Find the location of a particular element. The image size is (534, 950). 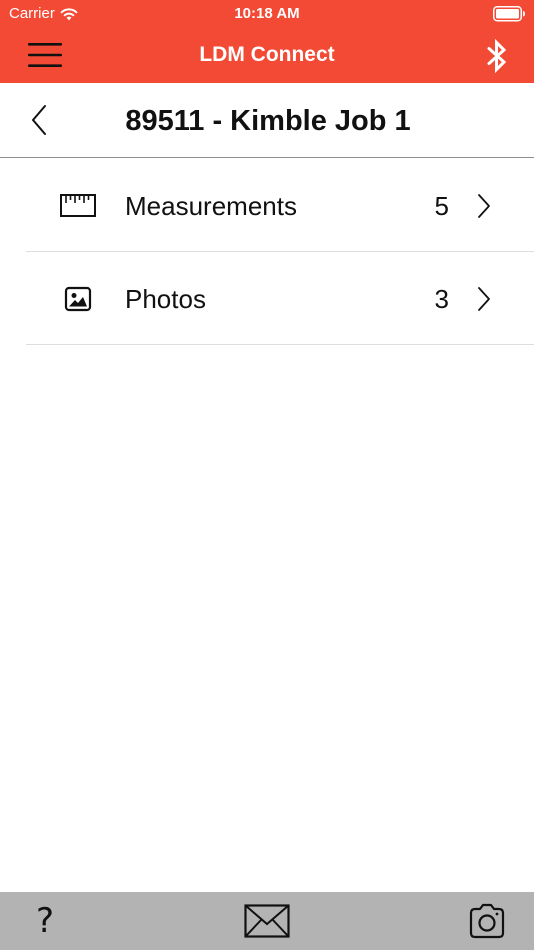

help-icon: ? is located at coordinates (45, 921).